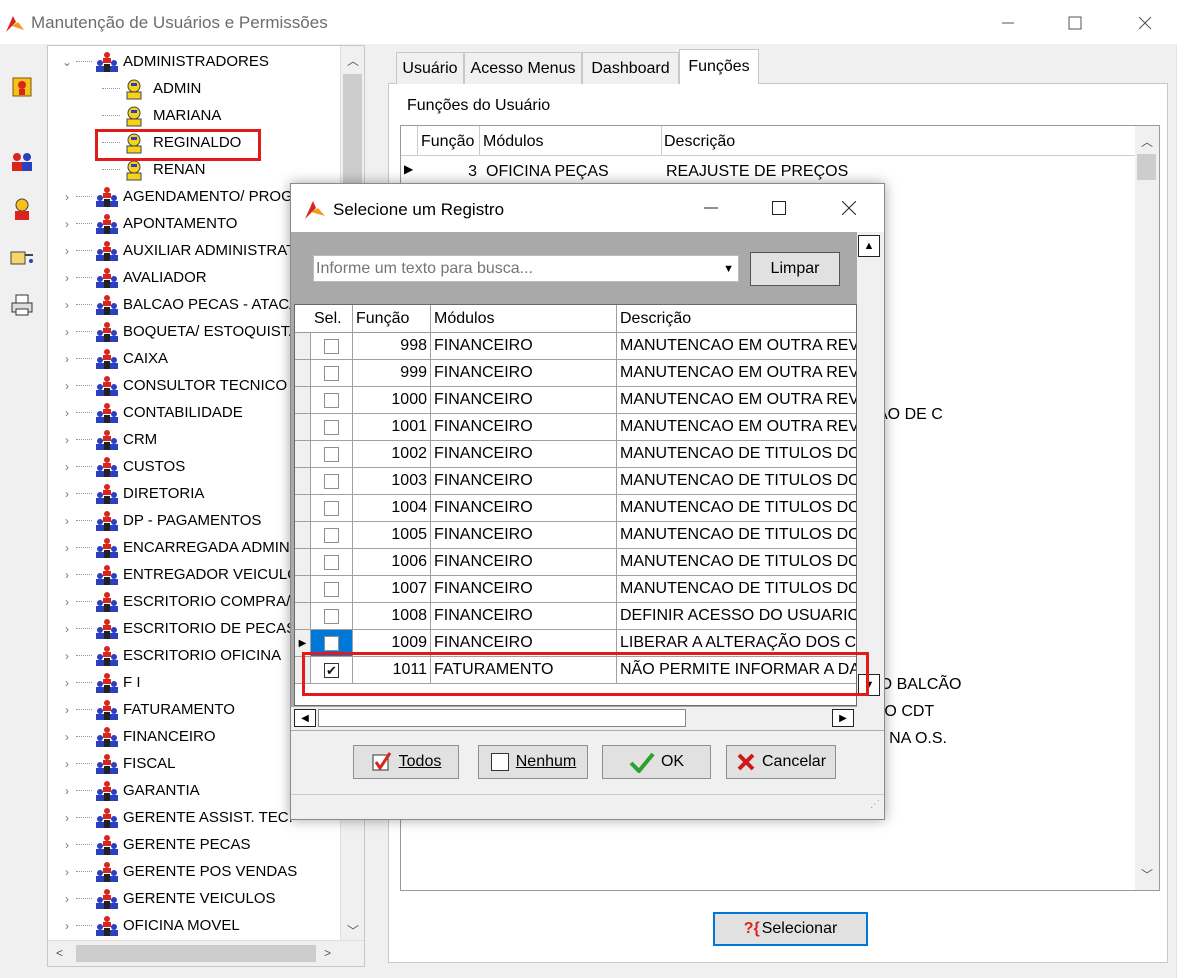 This screenshot has height=978, width=1188. What do you see at coordinates (728, 269) in the screenshot?
I see `dropdown-arrow-icon: ▼` at bounding box center [728, 269].